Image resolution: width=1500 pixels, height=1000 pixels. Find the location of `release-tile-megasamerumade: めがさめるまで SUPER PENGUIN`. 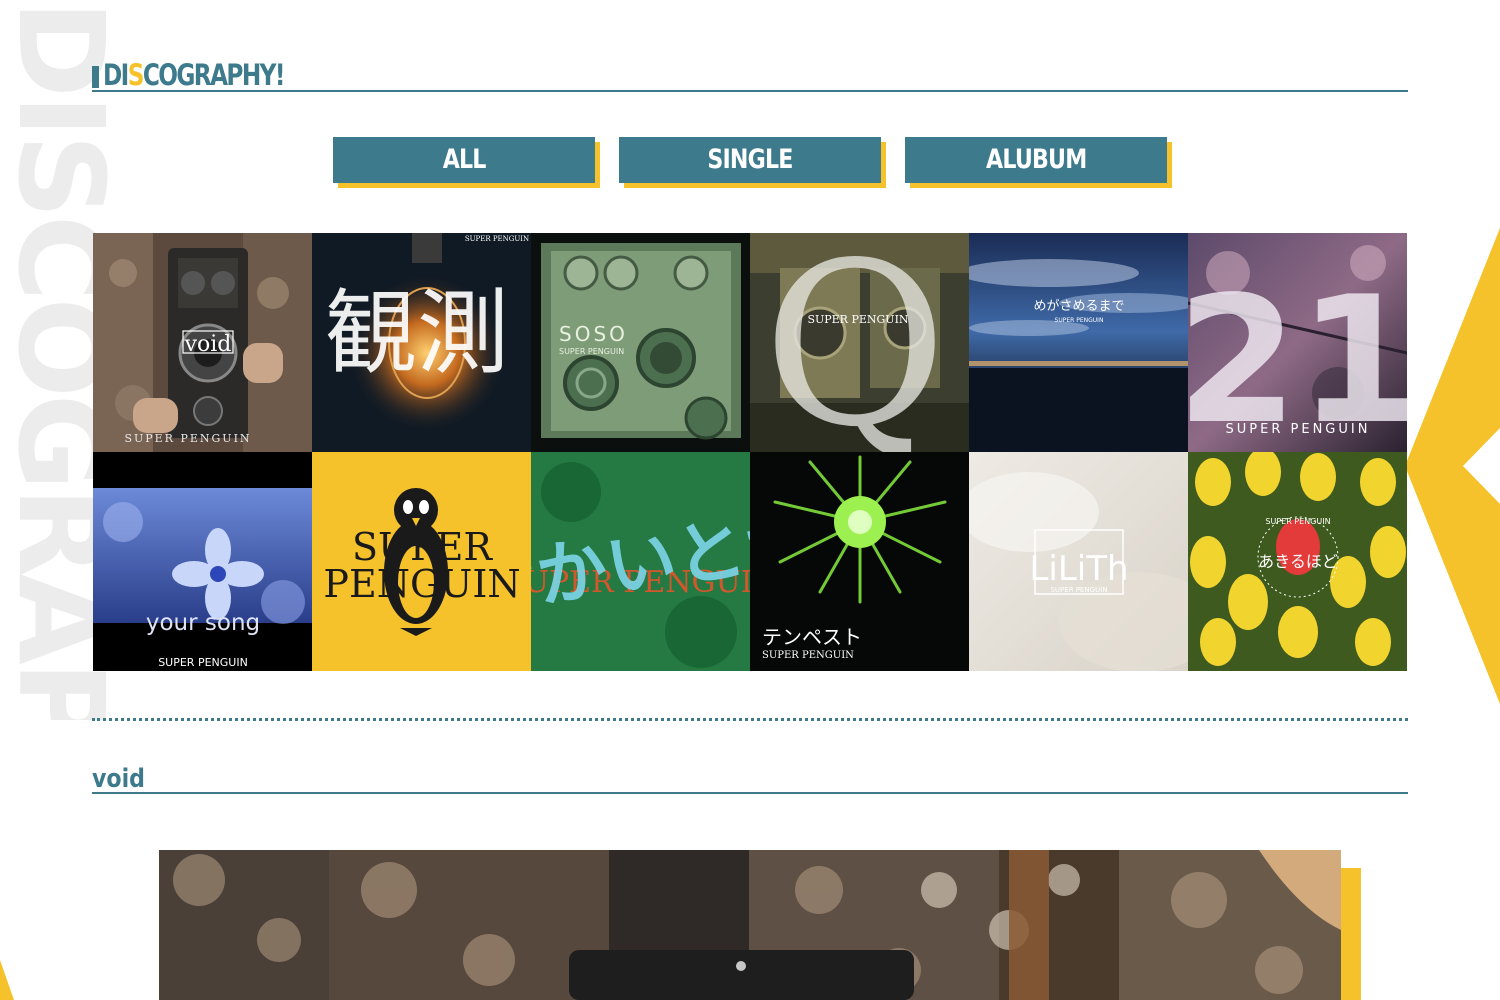

release-tile-megasamerumade: めがさめるまで SUPER PENGUIN is located at coordinates (1078, 342).